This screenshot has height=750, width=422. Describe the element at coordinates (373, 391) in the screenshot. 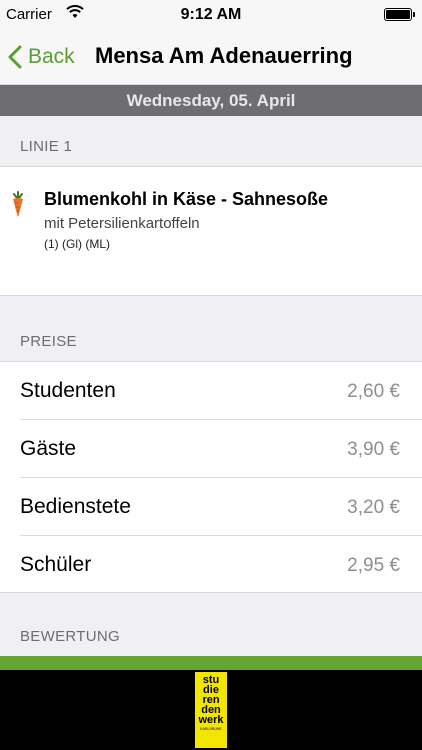

I see `price-value: 2,60 €` at that location.